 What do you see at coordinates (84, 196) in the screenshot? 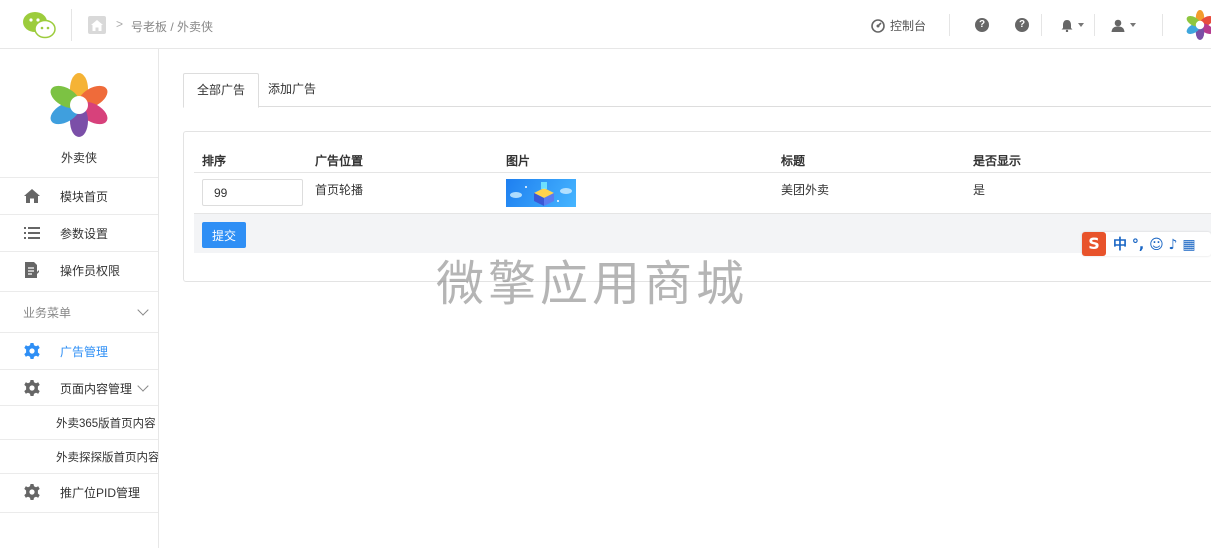
I see `sidebar-item-label: 模块首页` at bounding box center [84, 196].